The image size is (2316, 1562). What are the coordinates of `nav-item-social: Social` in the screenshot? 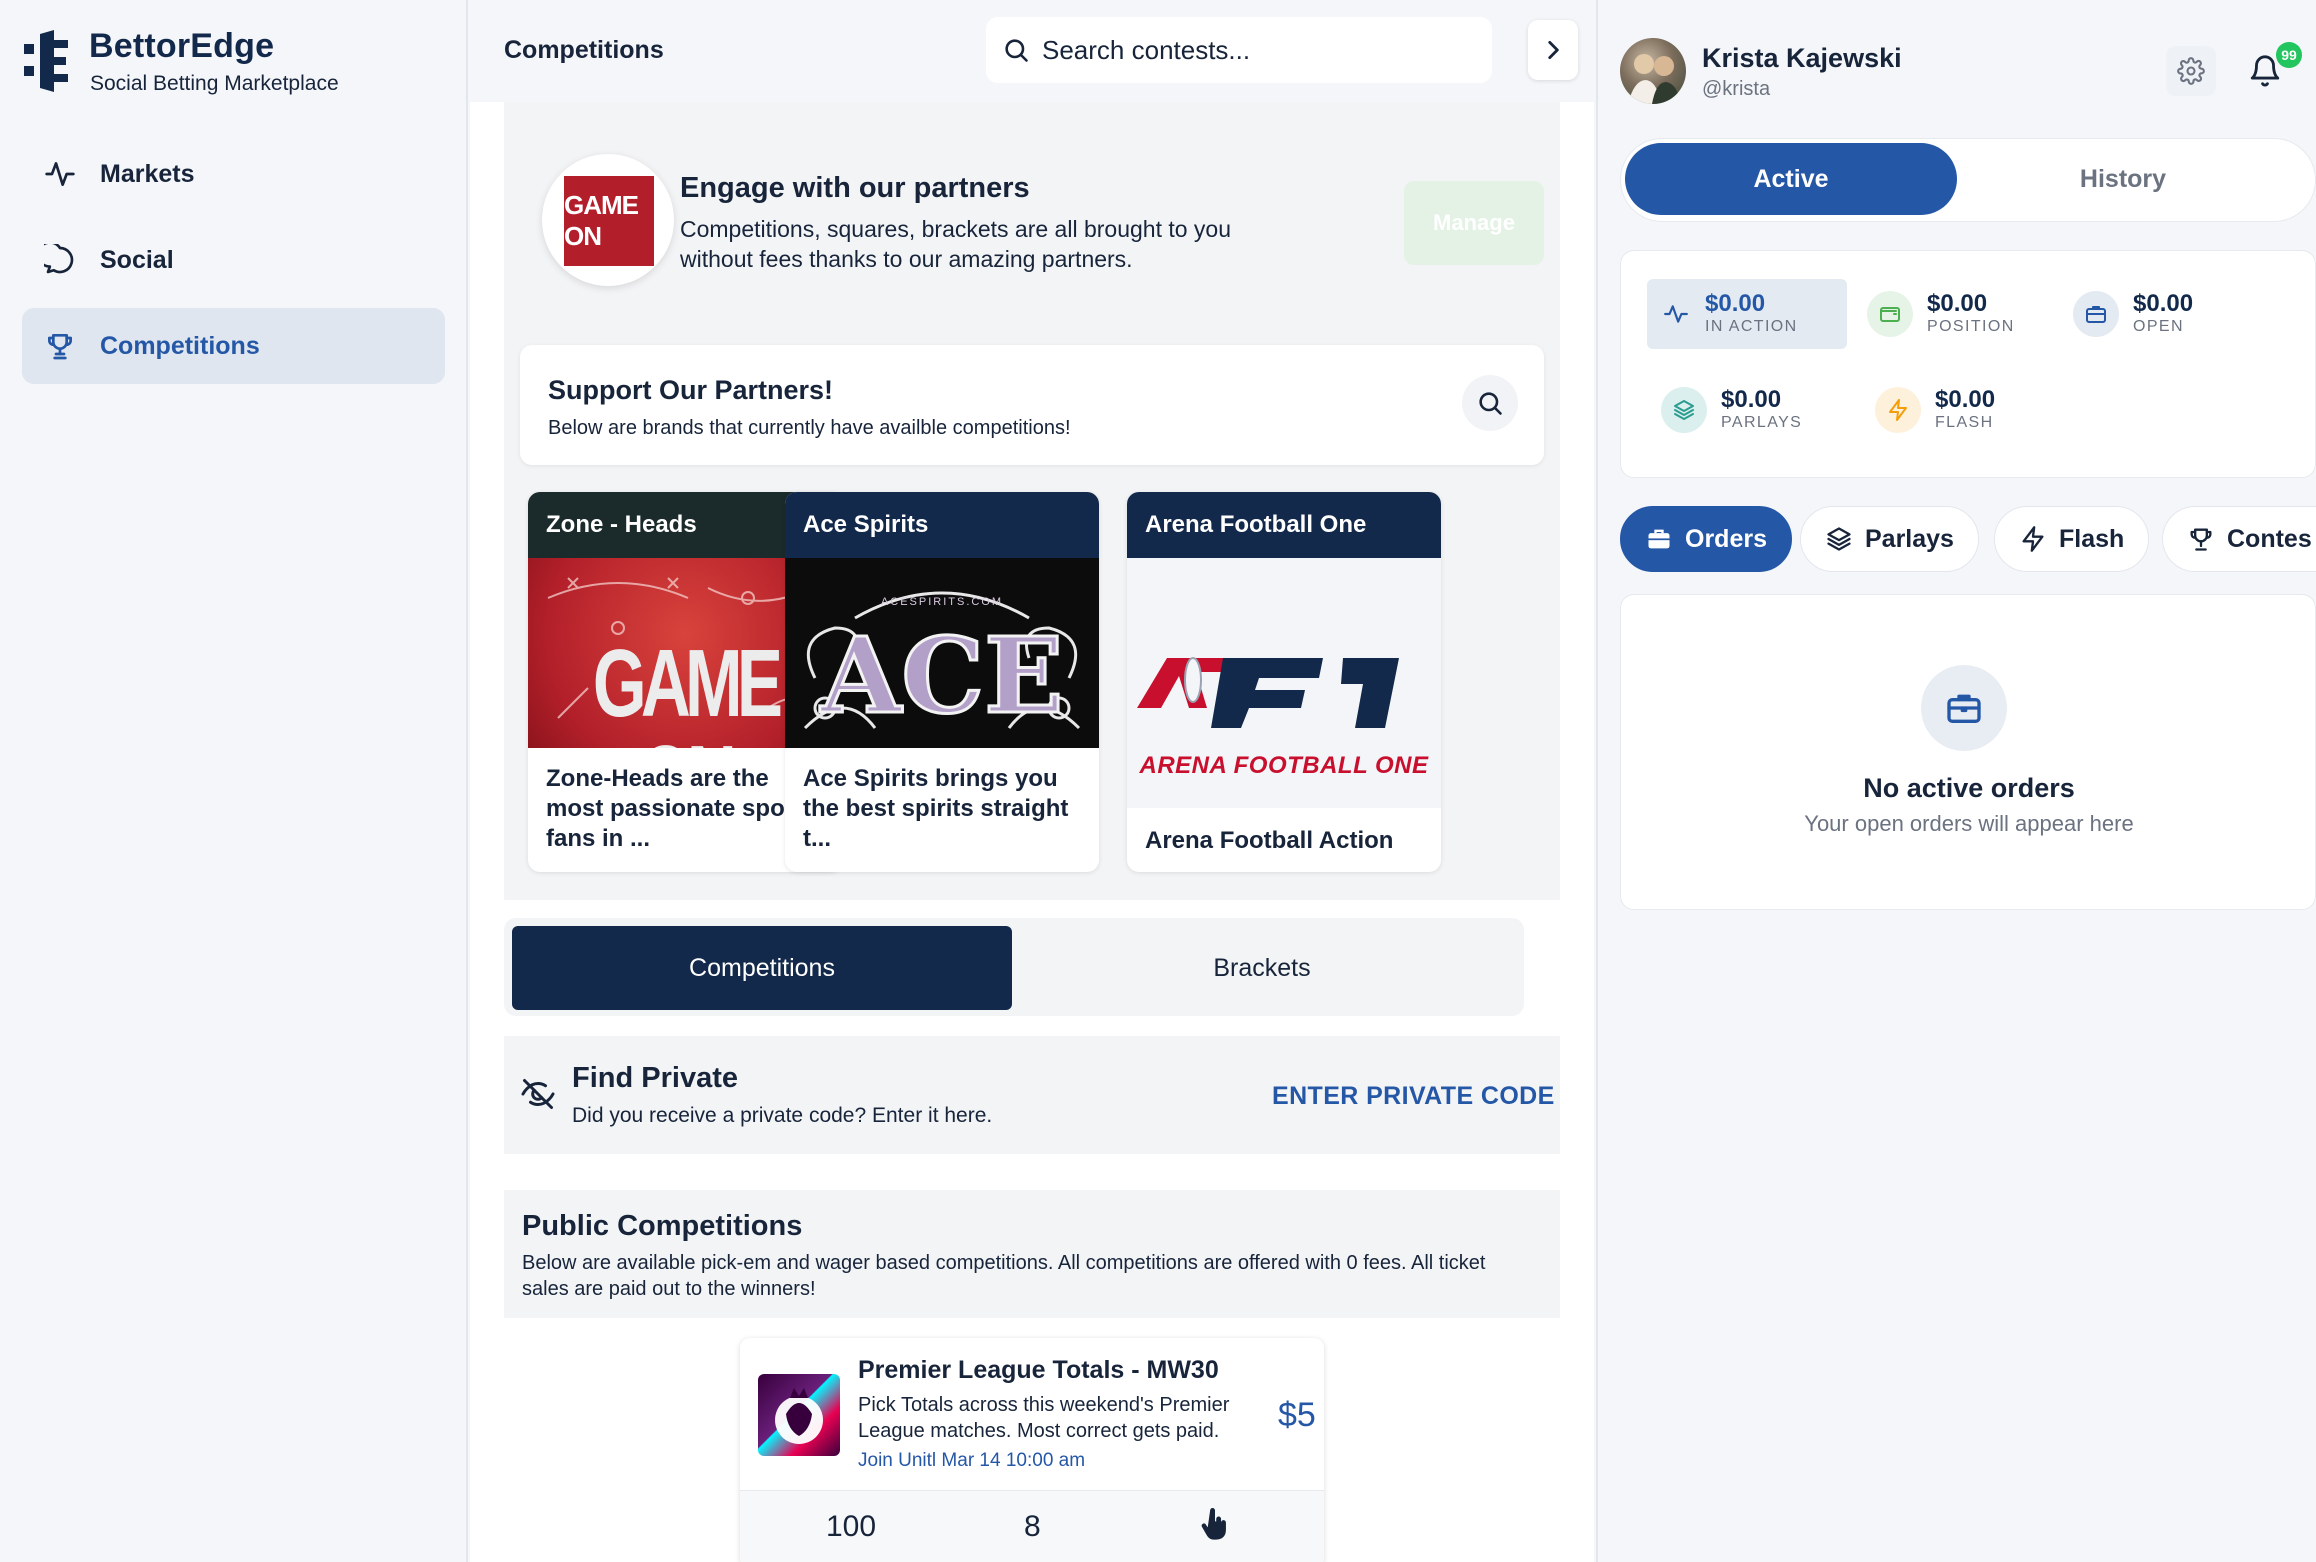 It's located at (233, 260).